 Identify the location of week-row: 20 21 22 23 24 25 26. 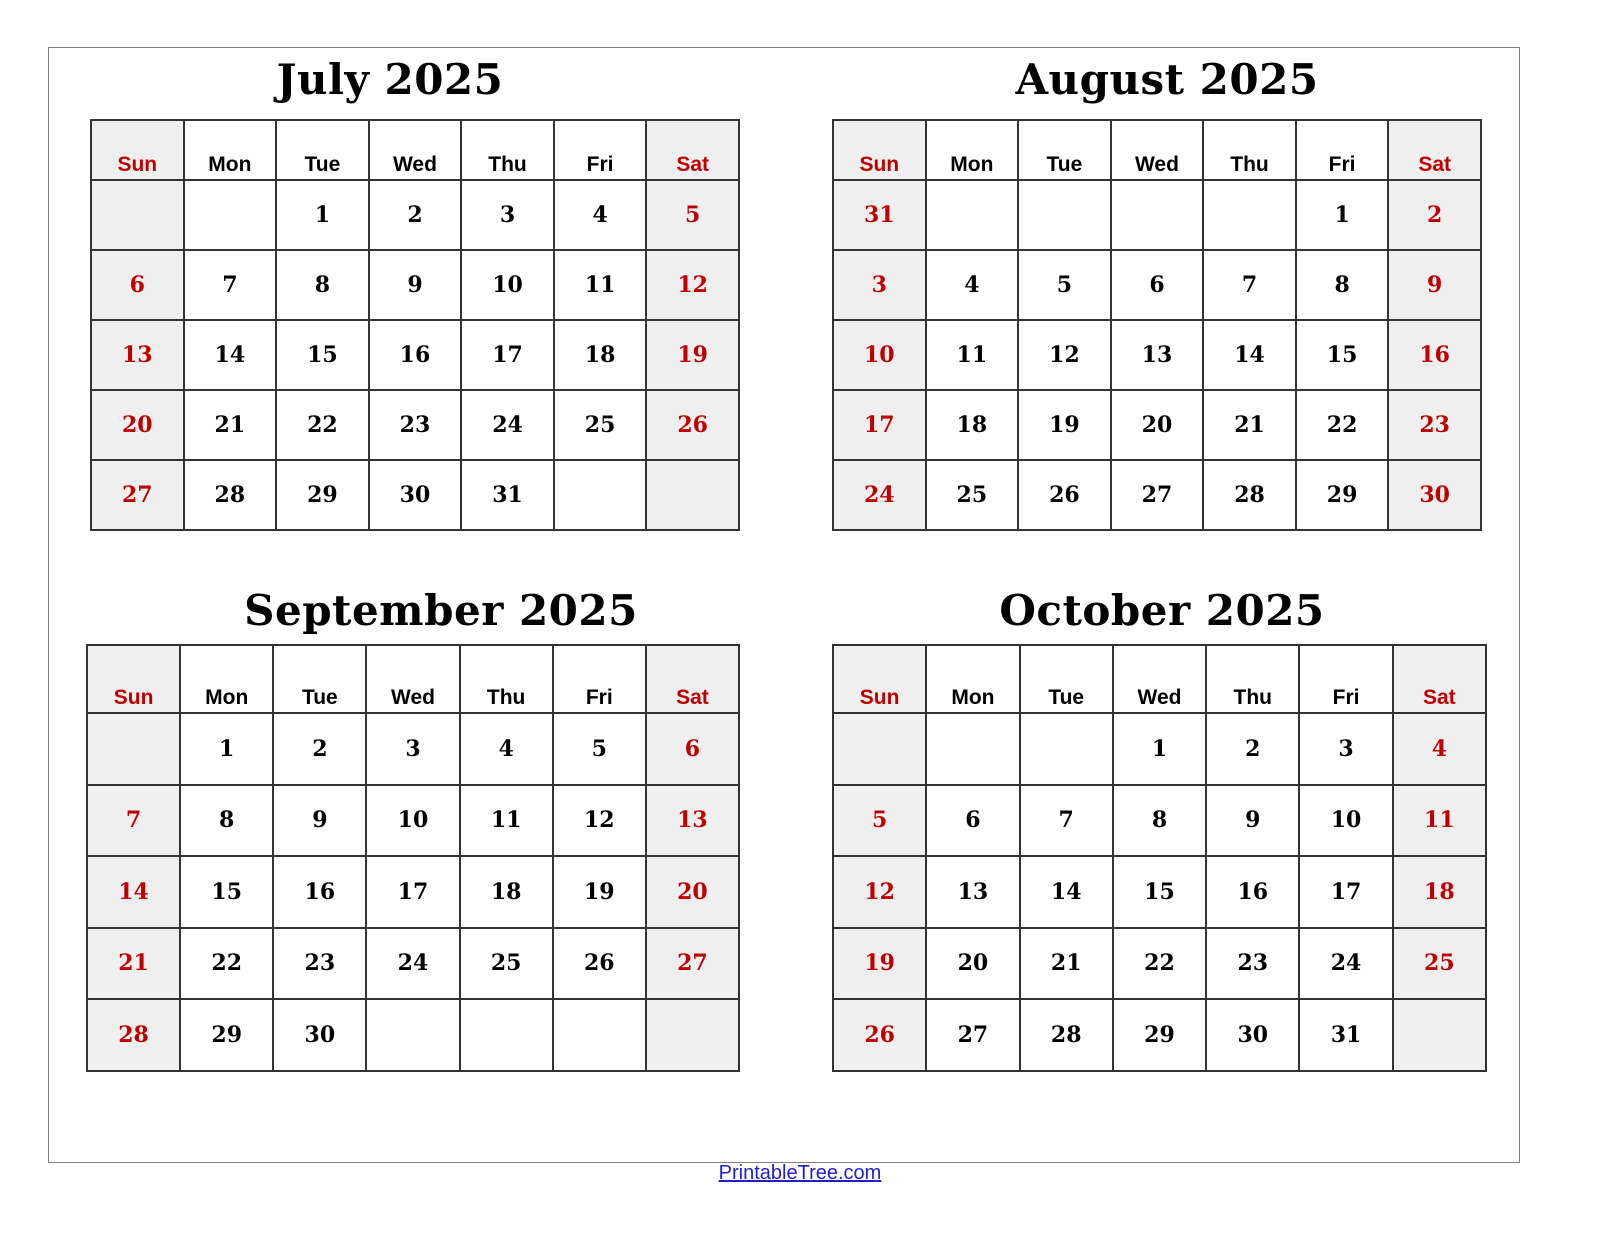
(415, 425).